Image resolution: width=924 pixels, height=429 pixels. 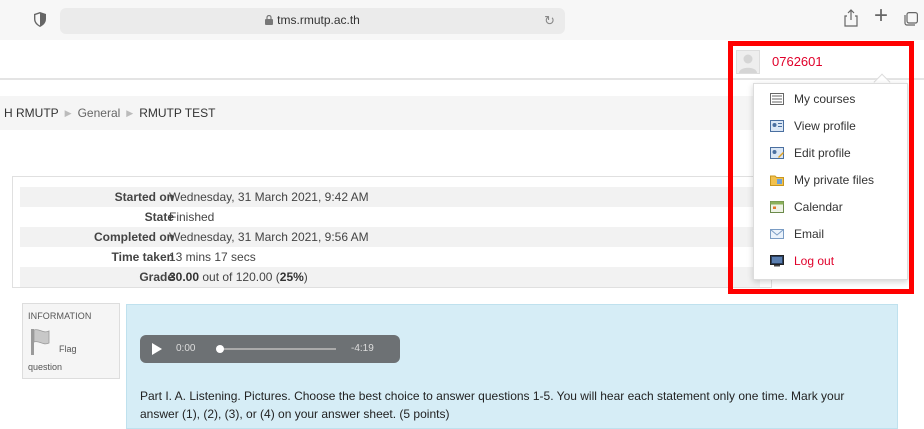 What do you see at coordinates (144, 197) in the screenshot?
I see `summary-label: Started on` at bounding box center [144, 197].